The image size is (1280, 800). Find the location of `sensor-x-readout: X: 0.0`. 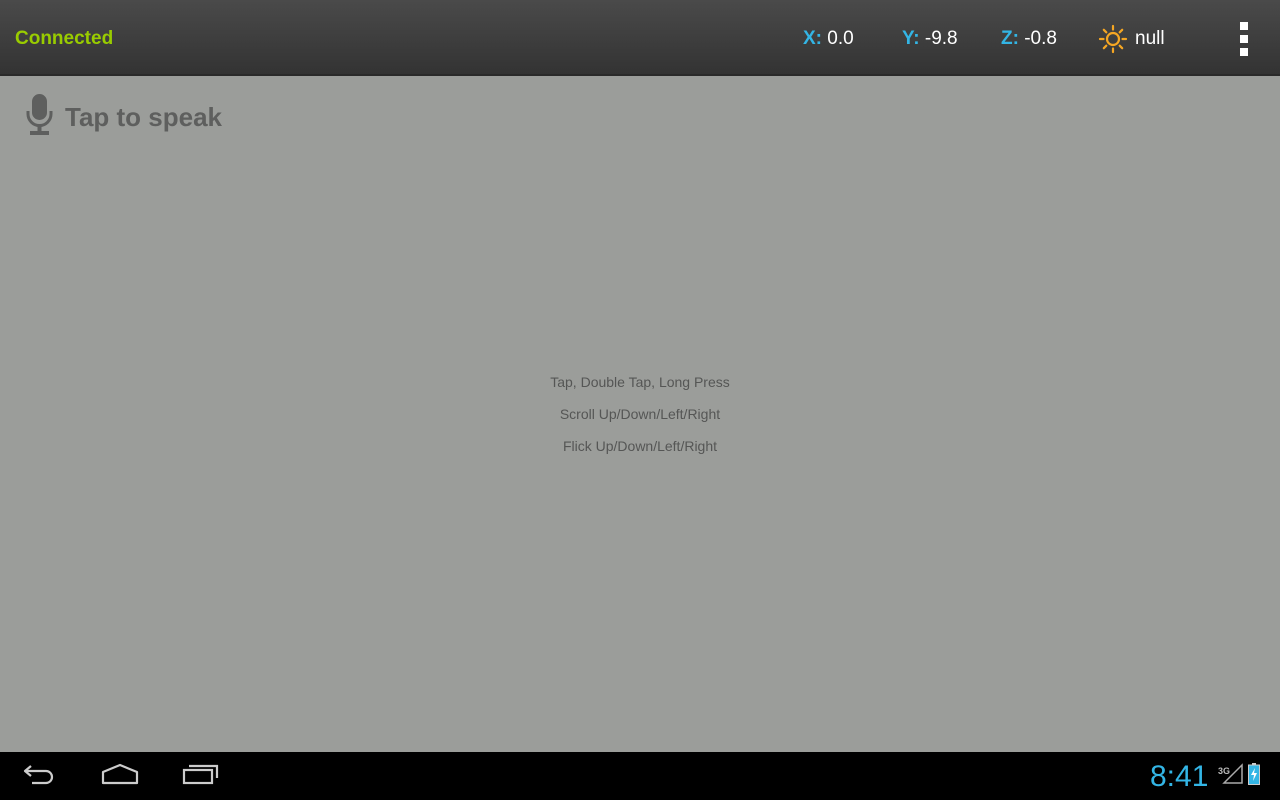

sensor-x-readout: X: 0.0 is located at coordinates (828, 39).